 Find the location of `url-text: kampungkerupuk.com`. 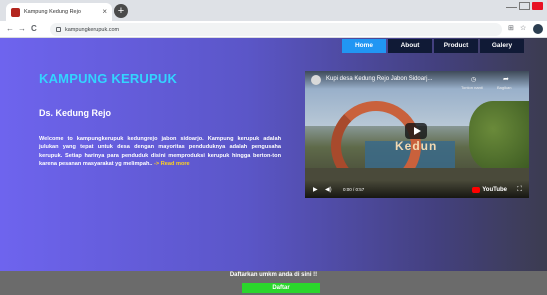

url-text: kampungkerupuk.com is located at coordinates (92, 29).